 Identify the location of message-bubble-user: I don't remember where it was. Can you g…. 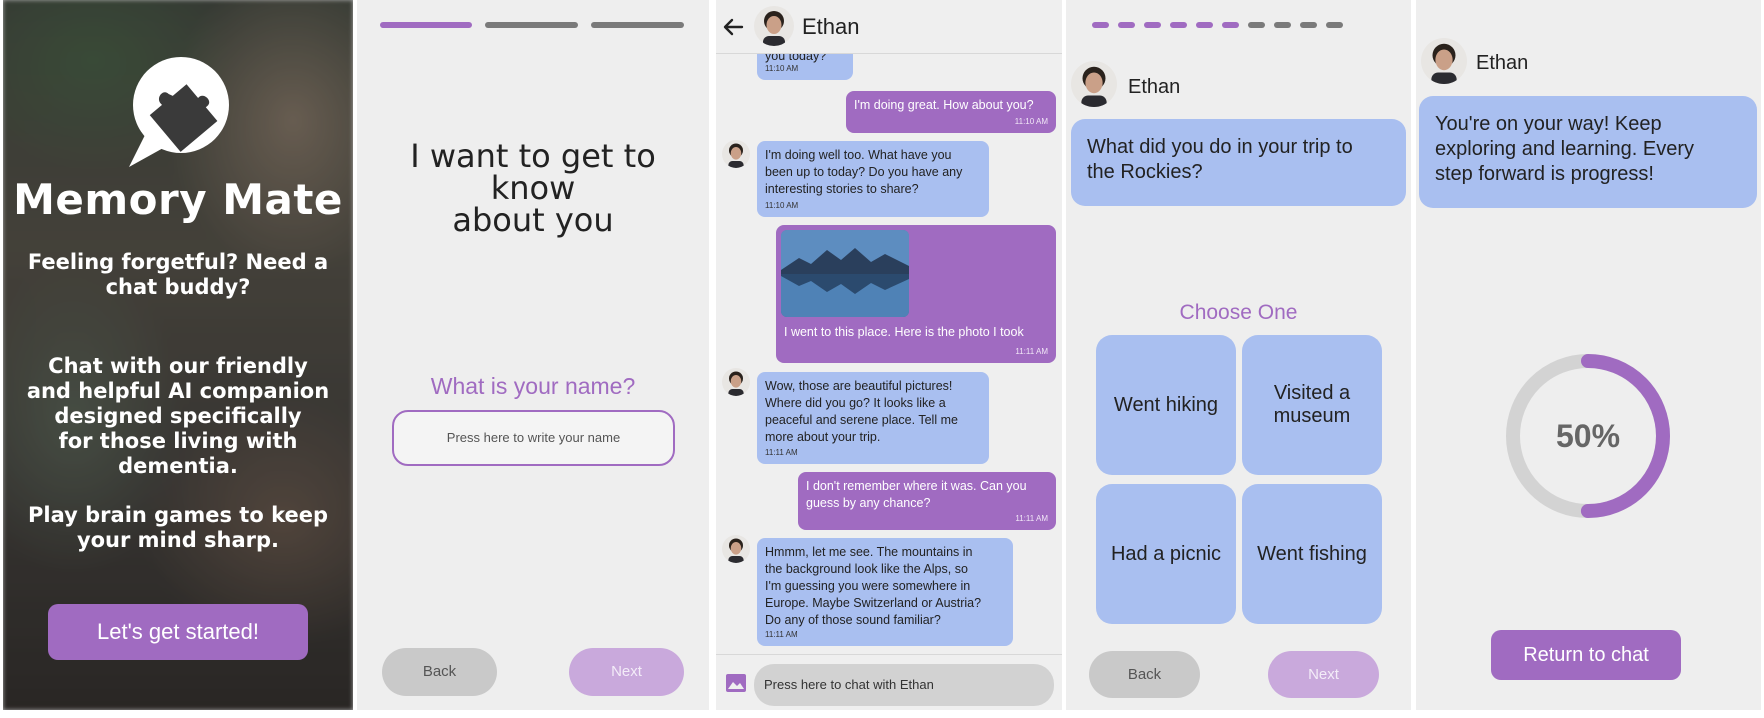
(927, 501).